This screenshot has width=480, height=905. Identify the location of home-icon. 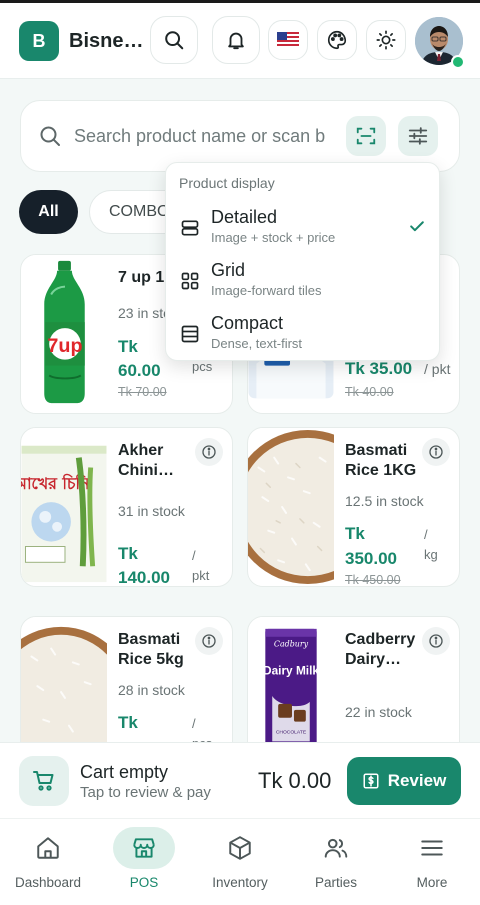
(48, 848).